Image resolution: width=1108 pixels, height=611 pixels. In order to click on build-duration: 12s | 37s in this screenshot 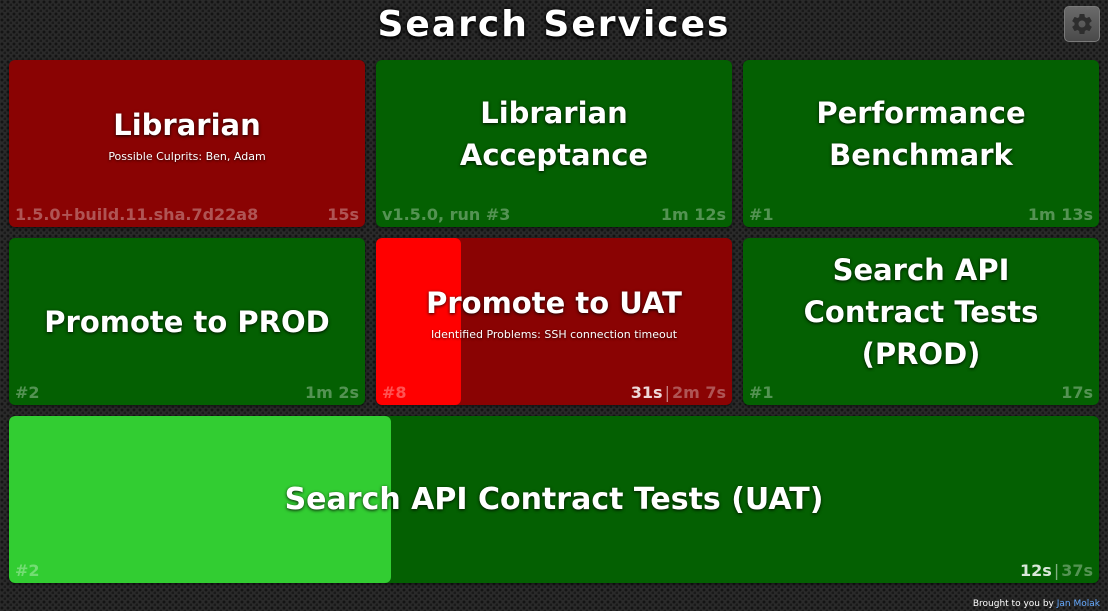, I will do `click(1056, 570)`.